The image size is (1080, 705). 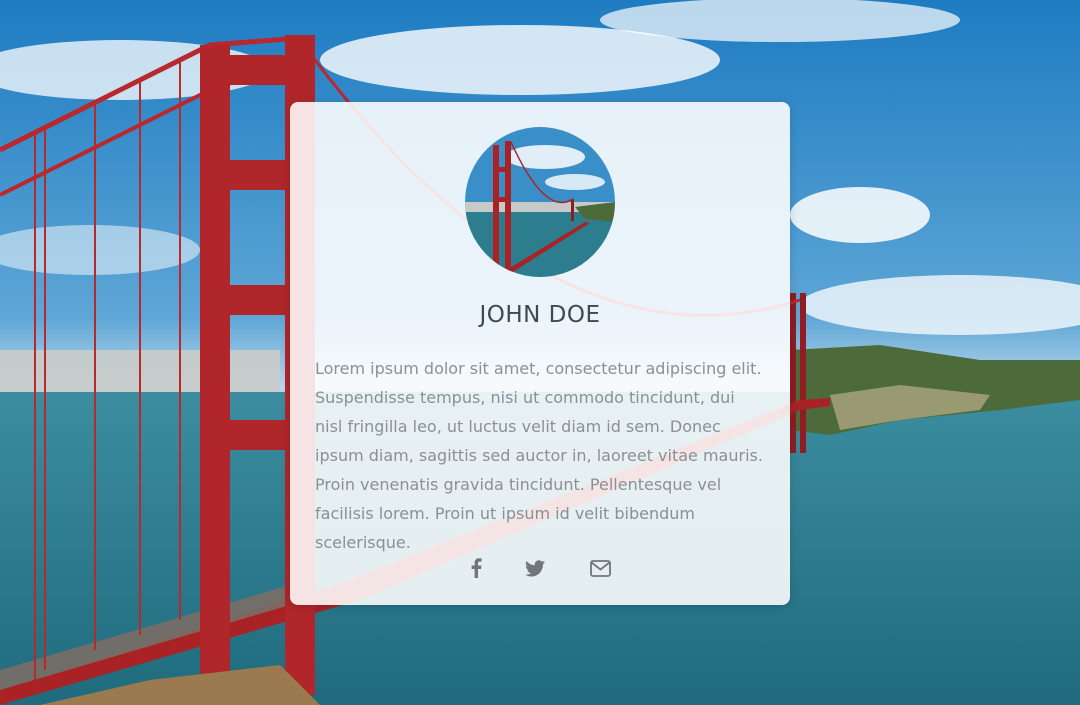 I want to click on twitter-link, so click(x=535, y=568).